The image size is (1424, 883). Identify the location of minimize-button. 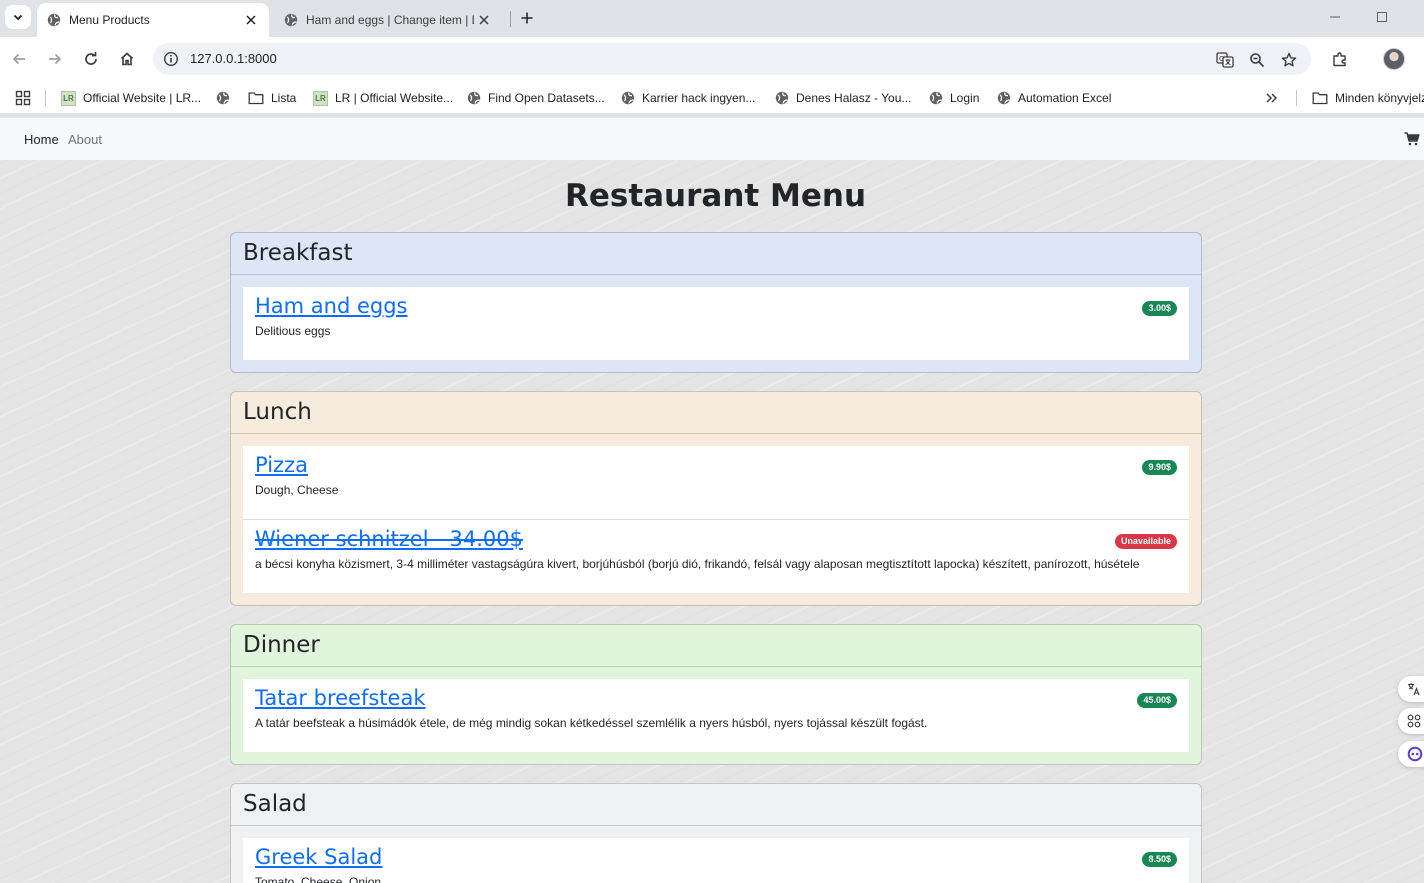
(1335, 17).